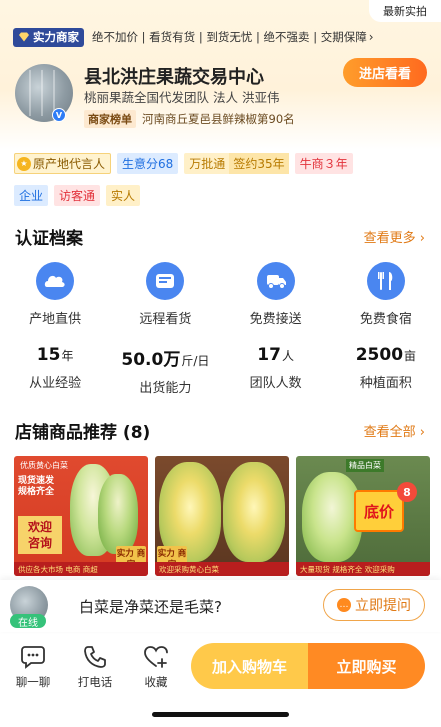 Image resolution: width=441 pixels, height=727 pixels. I want to click on product-caption: 大量现货 规格齐全 欢迎采购, so click(363, 569).